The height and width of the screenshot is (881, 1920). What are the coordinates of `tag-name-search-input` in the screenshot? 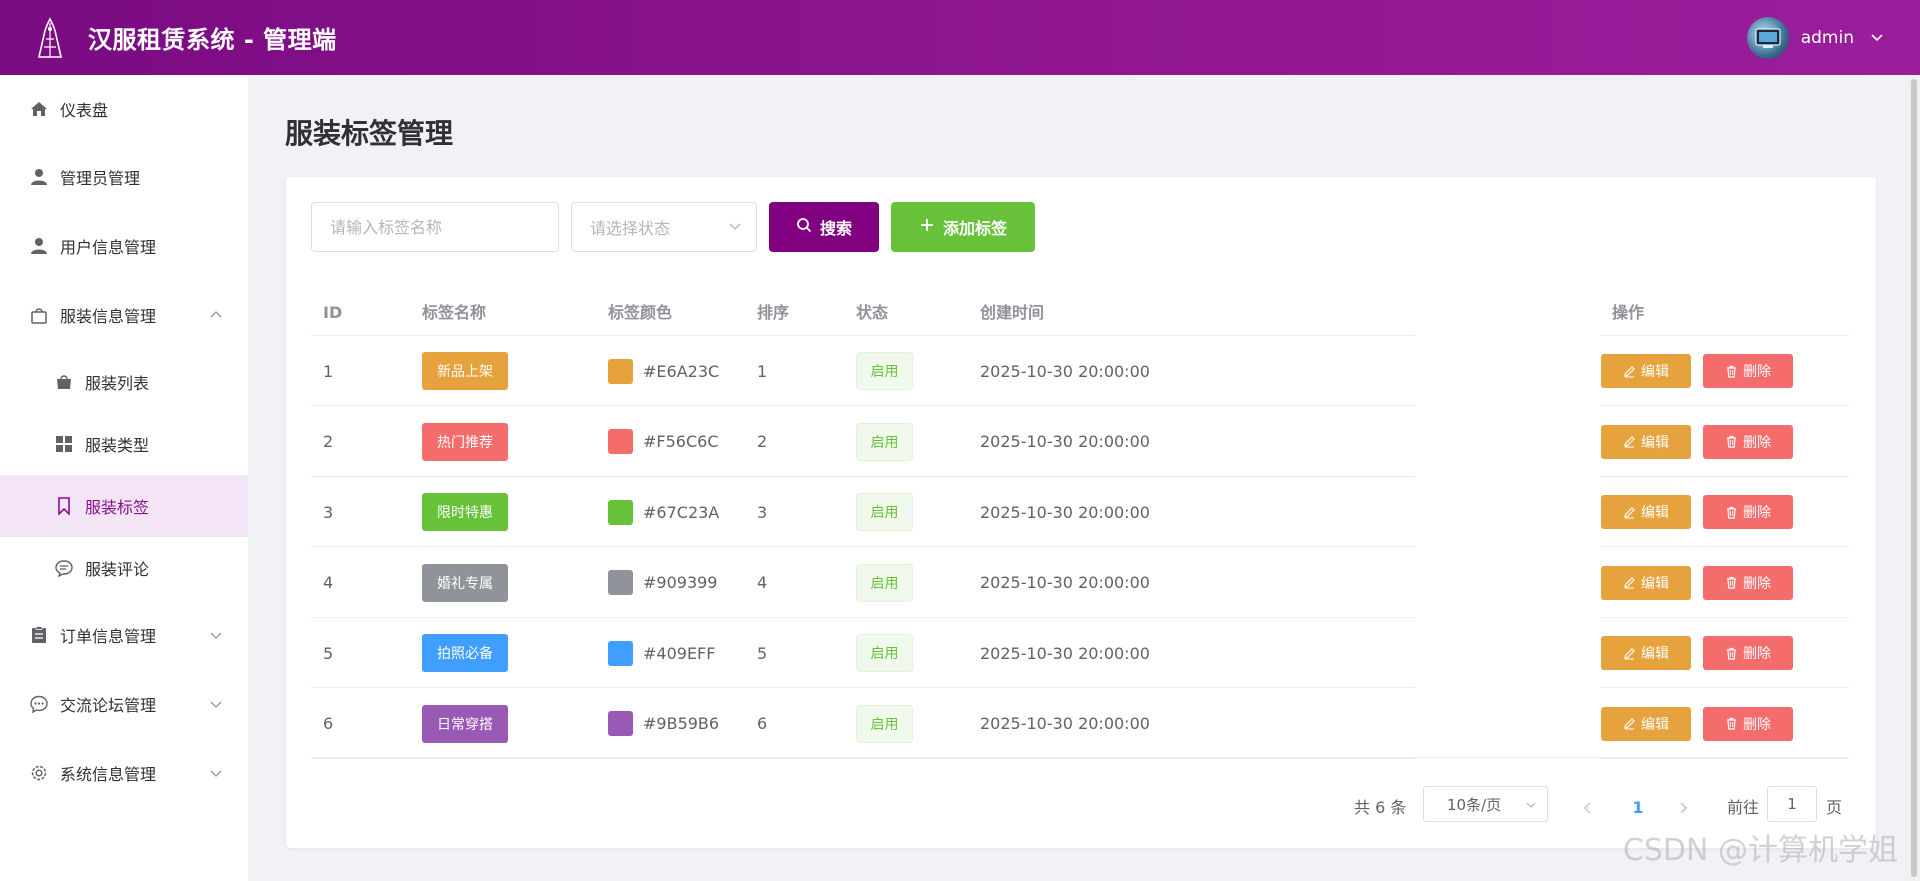 It's located at (435, 227).